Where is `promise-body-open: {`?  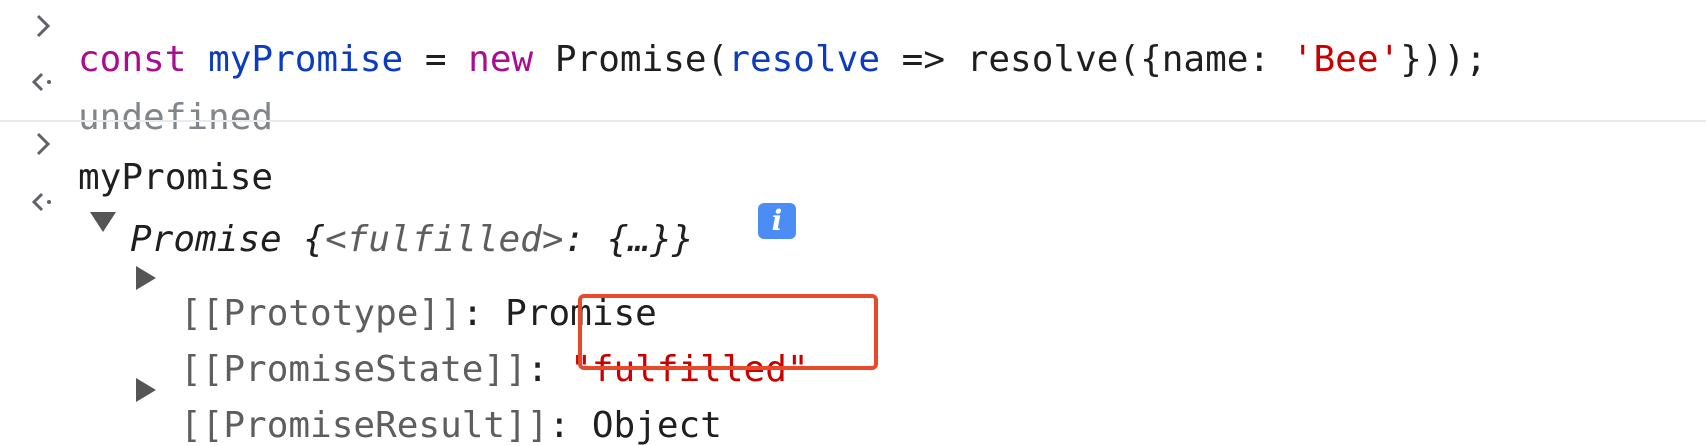
promise-body-open: { is located at coordinates (303, 239).